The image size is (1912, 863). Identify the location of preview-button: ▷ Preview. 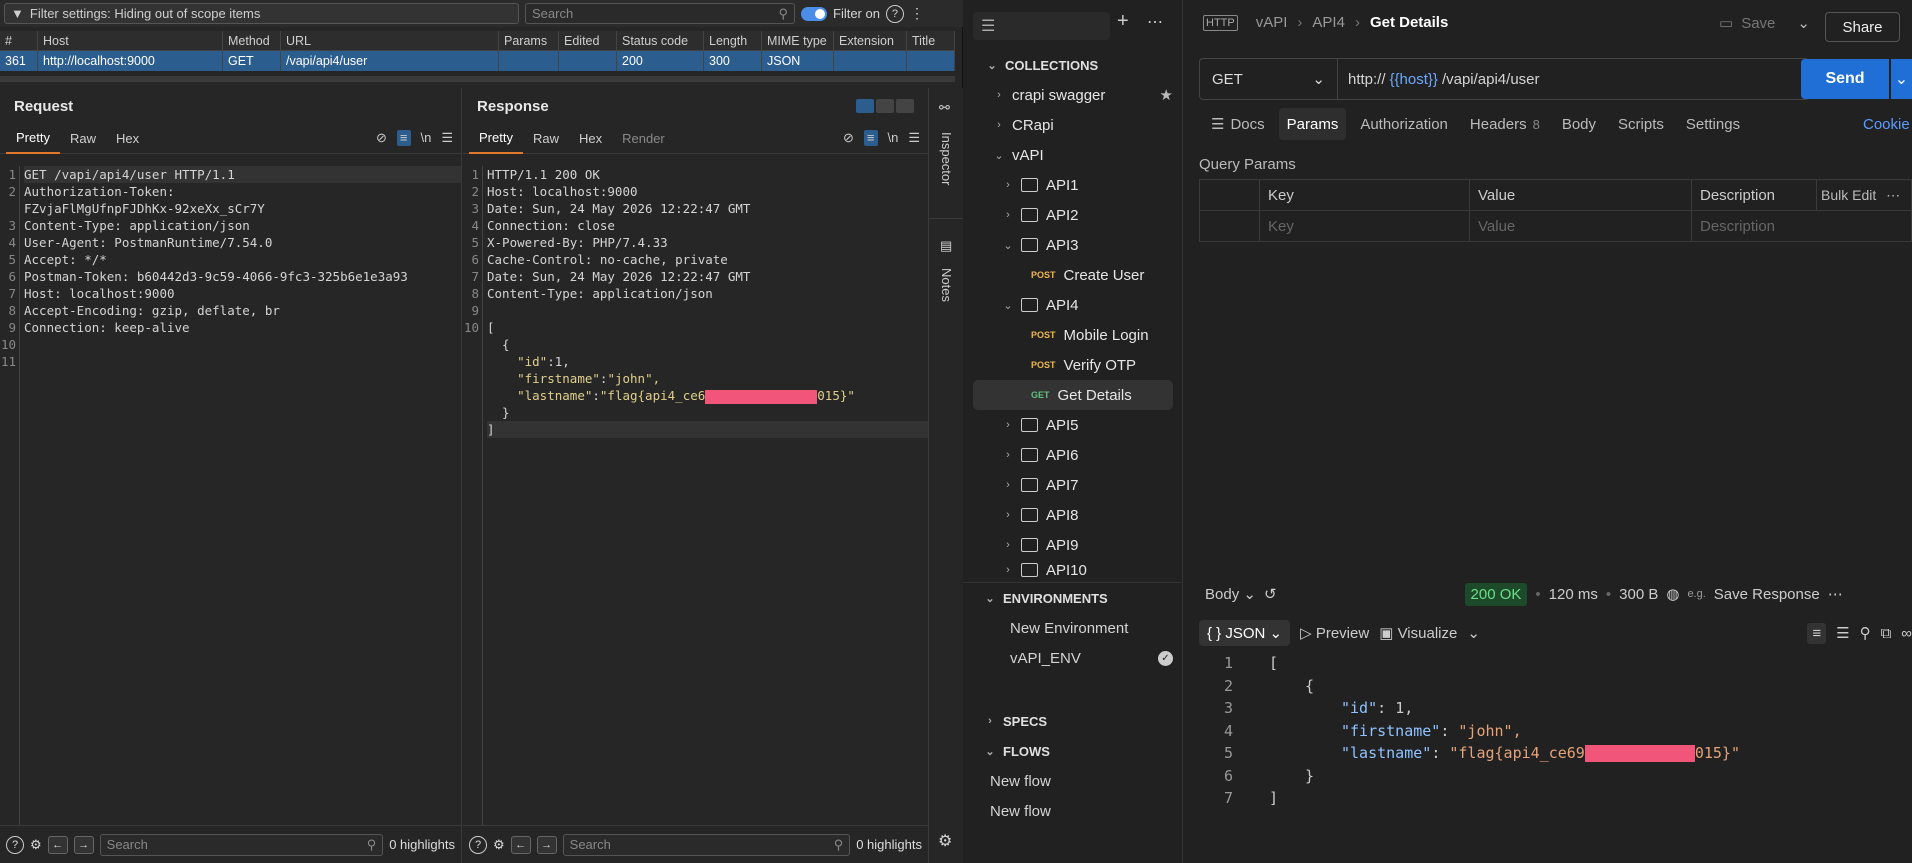
(1334, 633).